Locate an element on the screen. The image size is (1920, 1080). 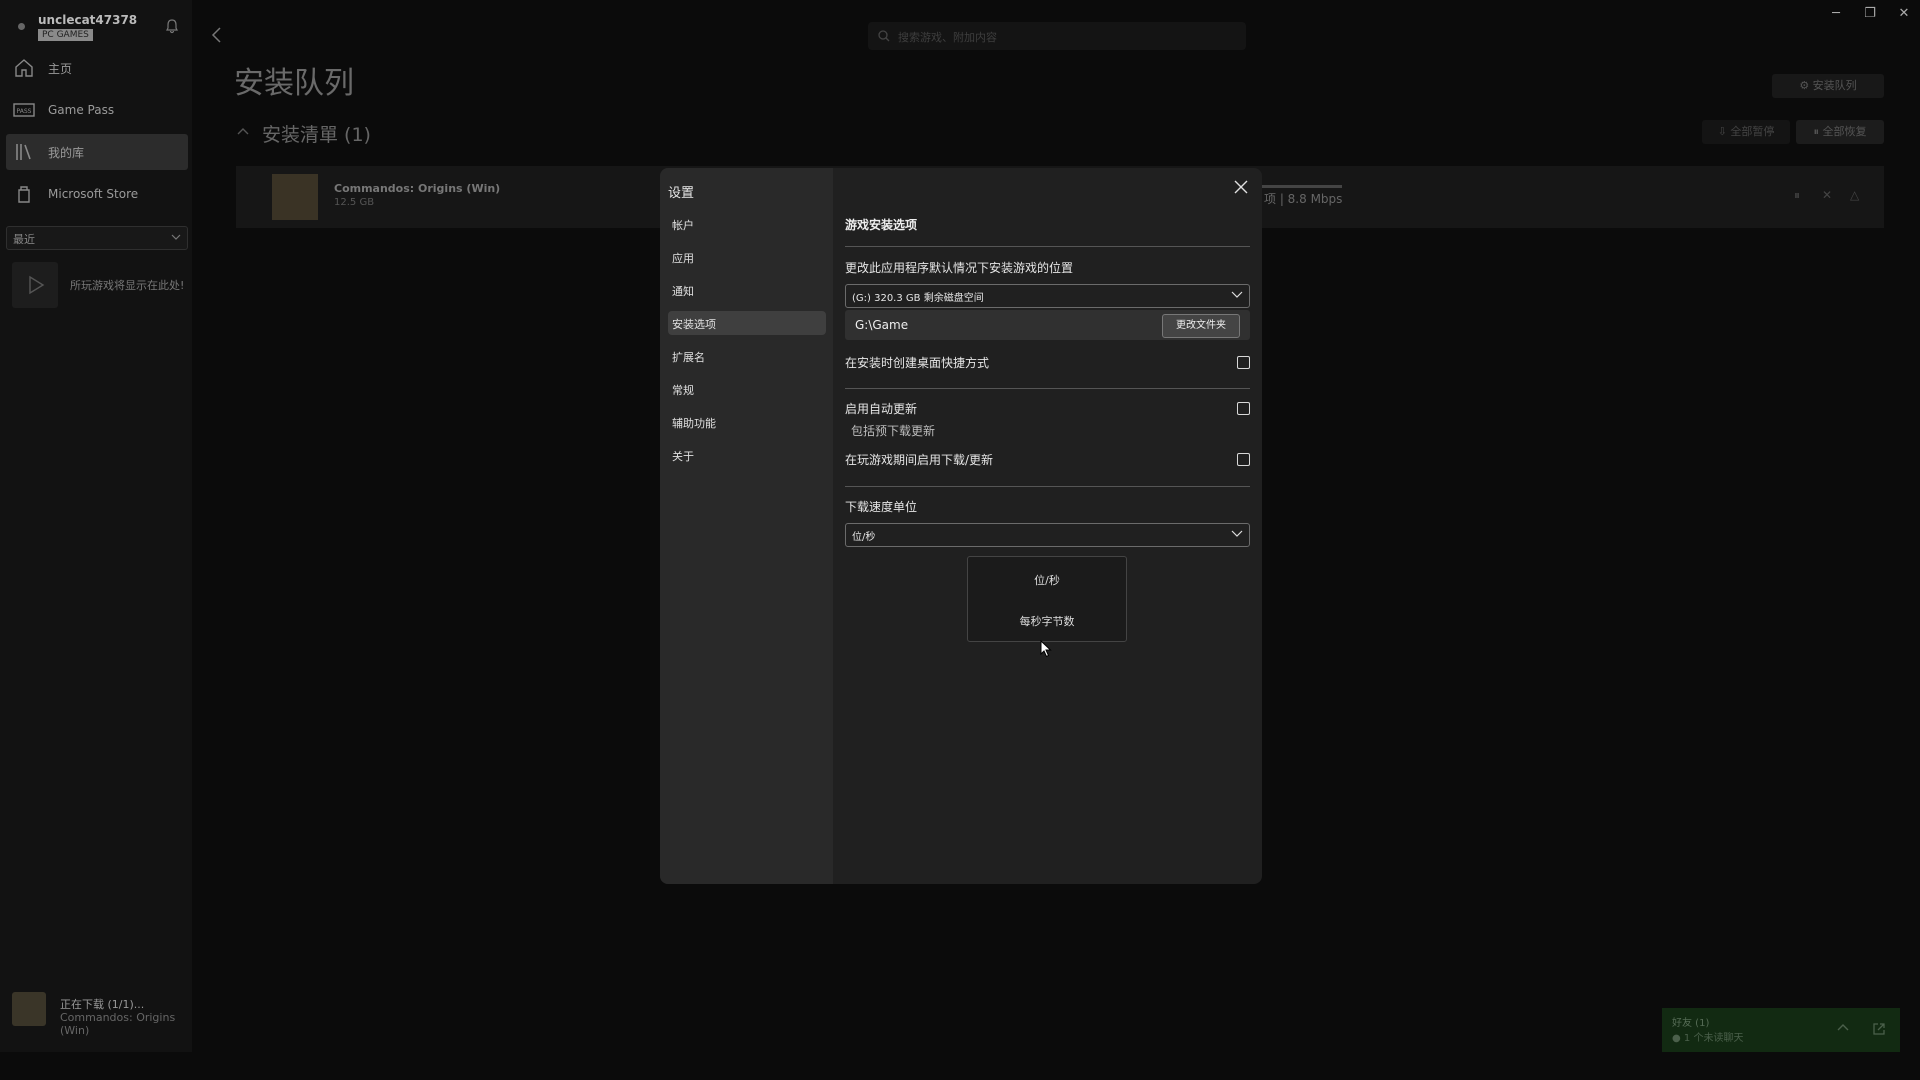
library-icon is located at coordinates (24, 152).